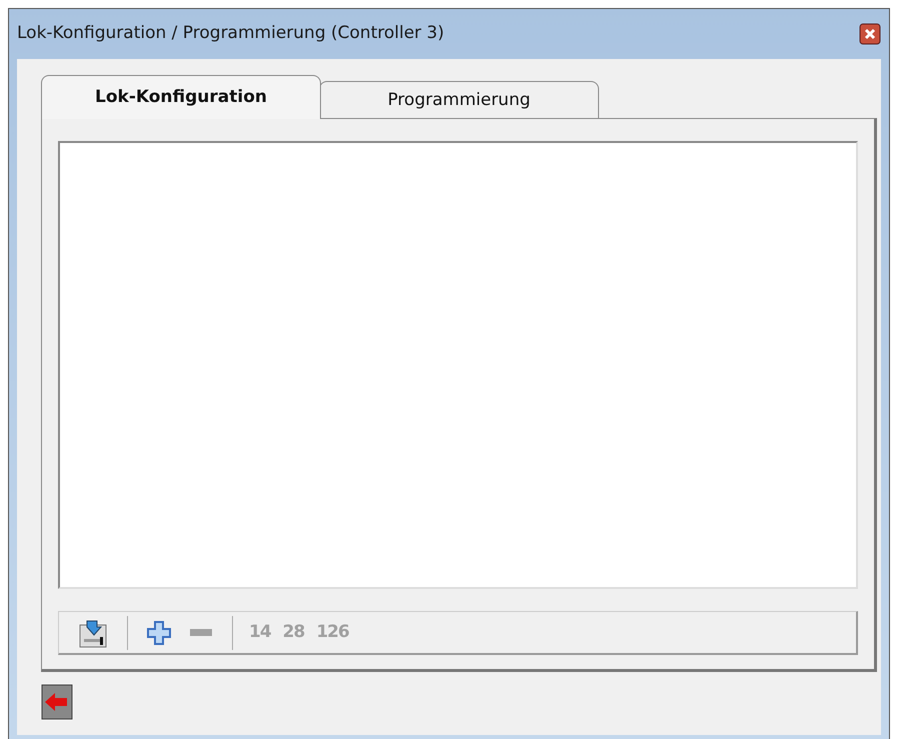 The height and width of the screenshot is (739, 898). Describe the element at coordinates (870, 34) in the screenshot. I see `close-icon` at that location.